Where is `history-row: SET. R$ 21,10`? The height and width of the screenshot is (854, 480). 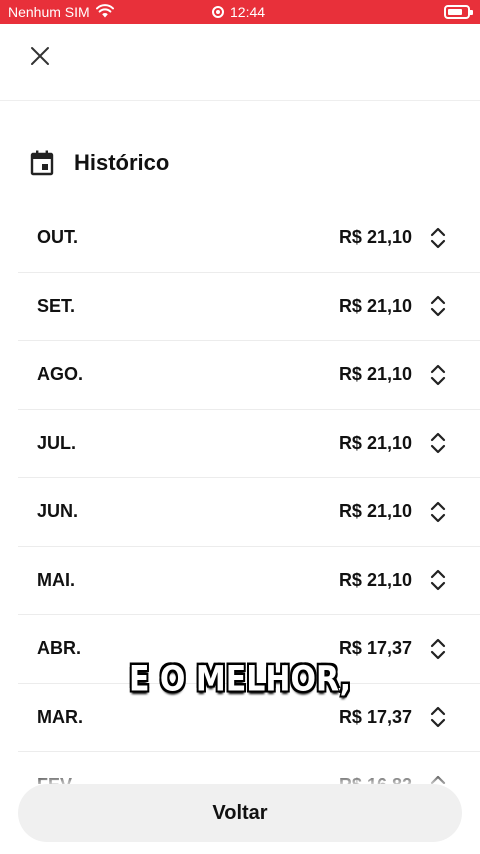
history-row: SET. R$ 21,10 is located at coordinates (249, 307).